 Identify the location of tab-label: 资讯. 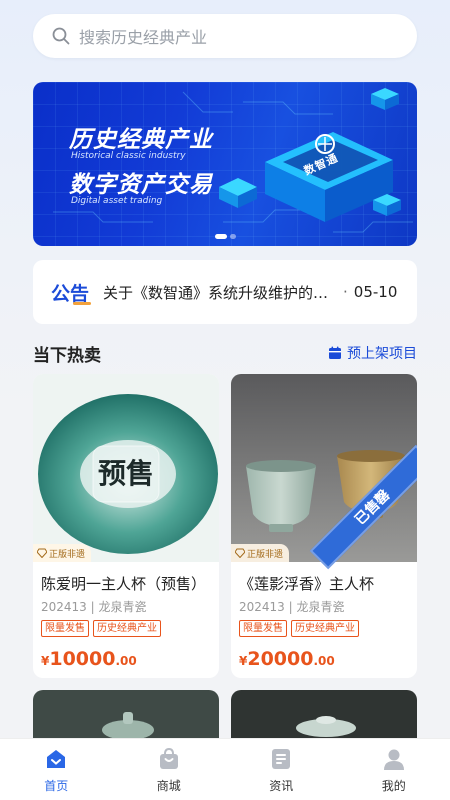
(281, 786).